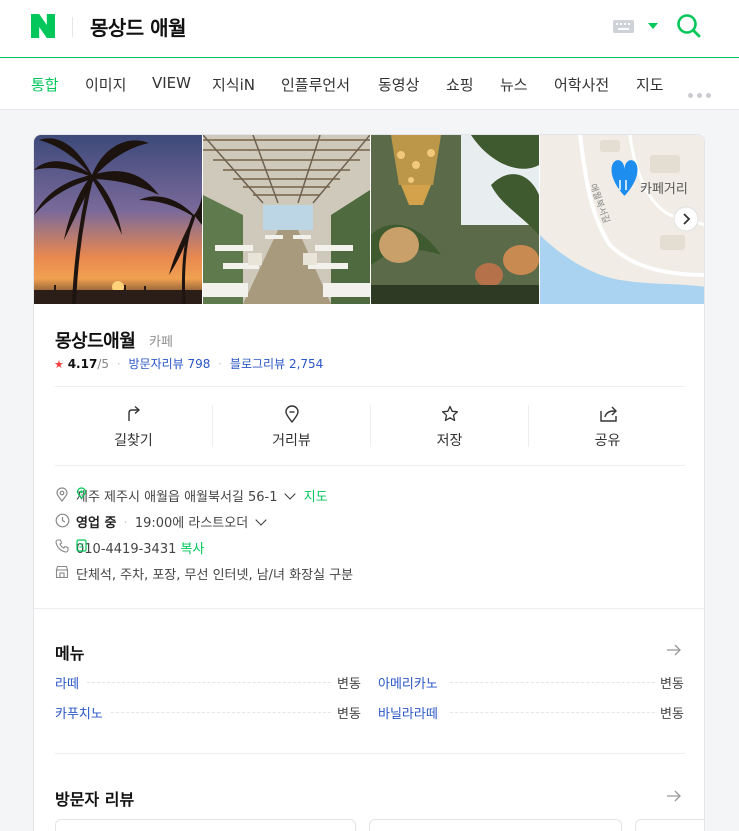 The width and height of the screenshot is (739, 831). Describe the element at coordinates (59, 364) in the screenshot. I see `rating-star-icon: ★` at that location.